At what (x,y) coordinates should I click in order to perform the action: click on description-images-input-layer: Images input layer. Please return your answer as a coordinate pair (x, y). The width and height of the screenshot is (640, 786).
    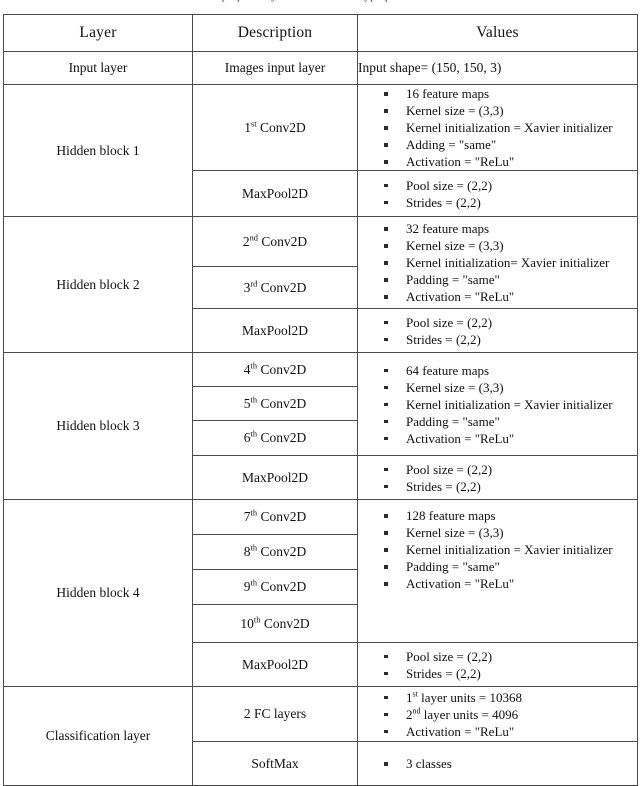
    Looking at the image, I should click on (275, 68).